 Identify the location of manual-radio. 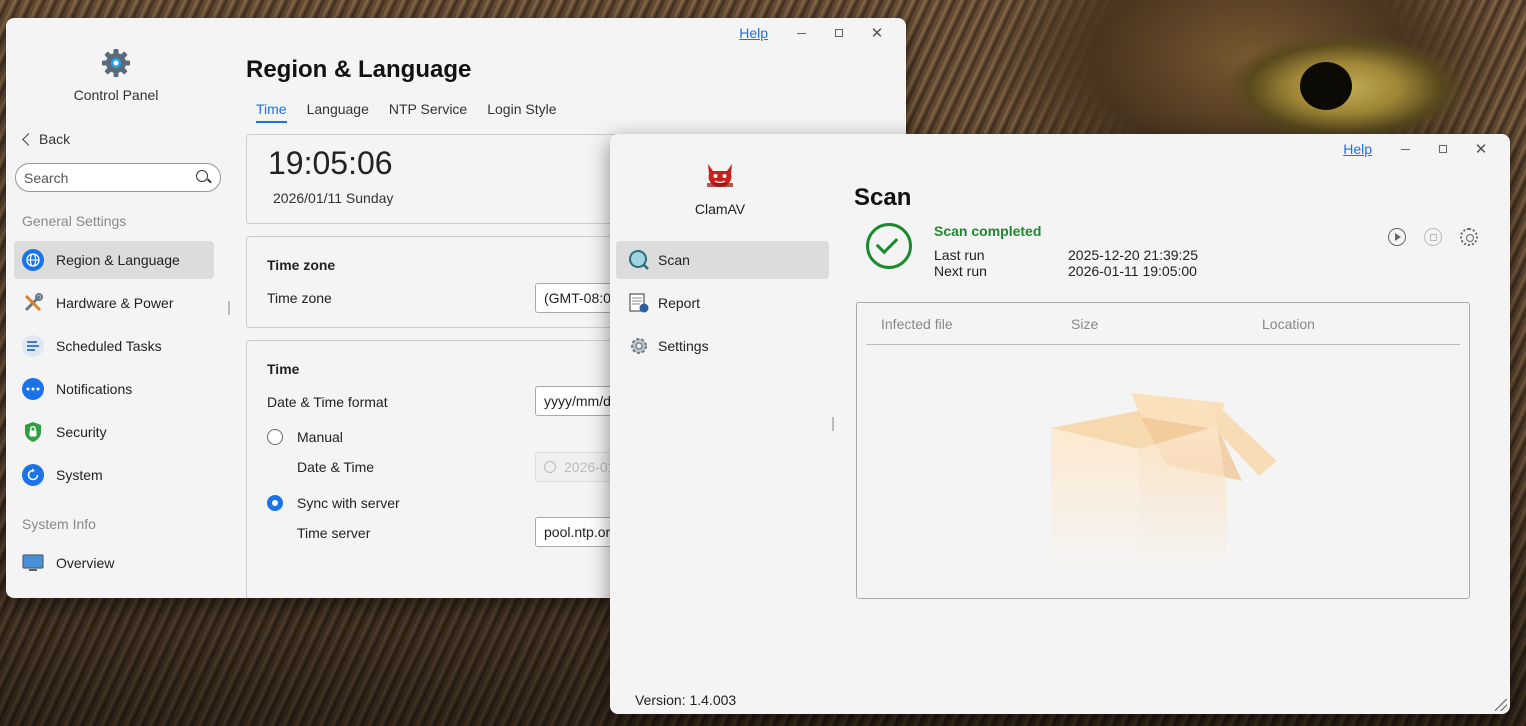
(275, 437).